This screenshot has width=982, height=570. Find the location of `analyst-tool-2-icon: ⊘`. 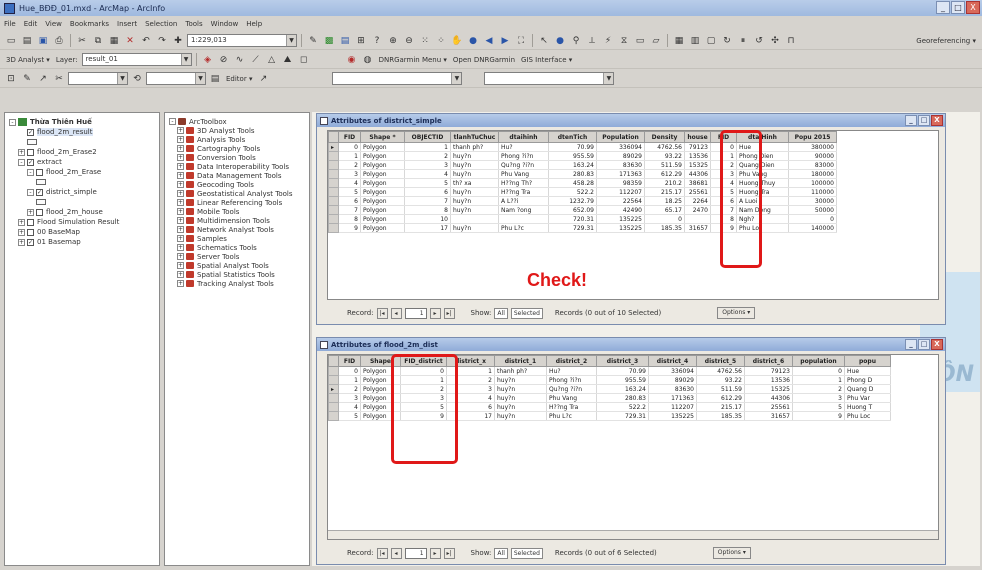

analyst-tool-2-icon: ⊘ is located at coordinates (224, 60).